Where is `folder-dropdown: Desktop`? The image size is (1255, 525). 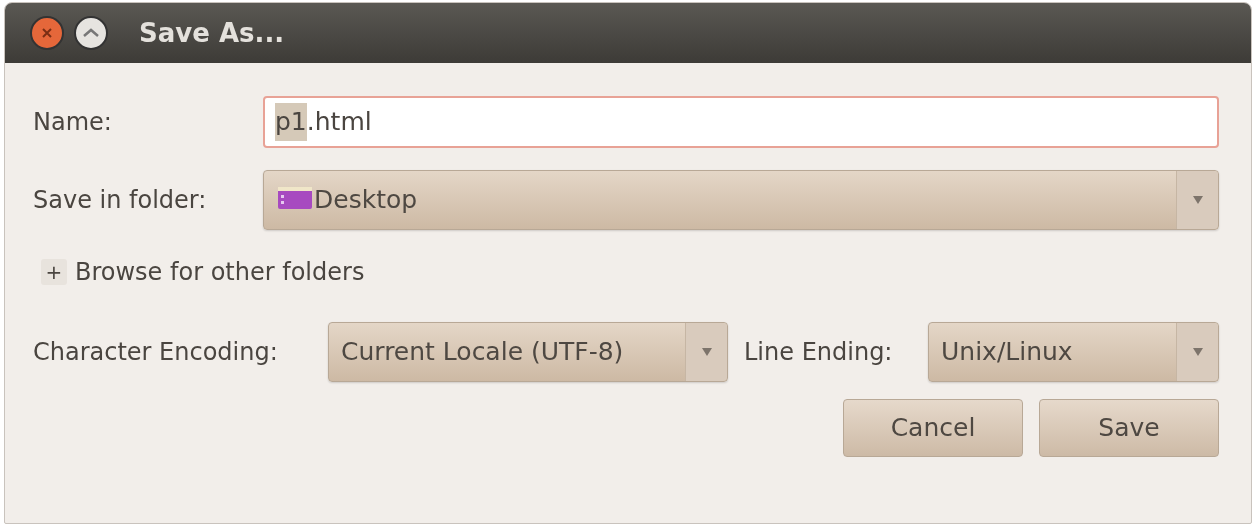 folder-dropdown: Desktop is located at coordinates (741, 200).